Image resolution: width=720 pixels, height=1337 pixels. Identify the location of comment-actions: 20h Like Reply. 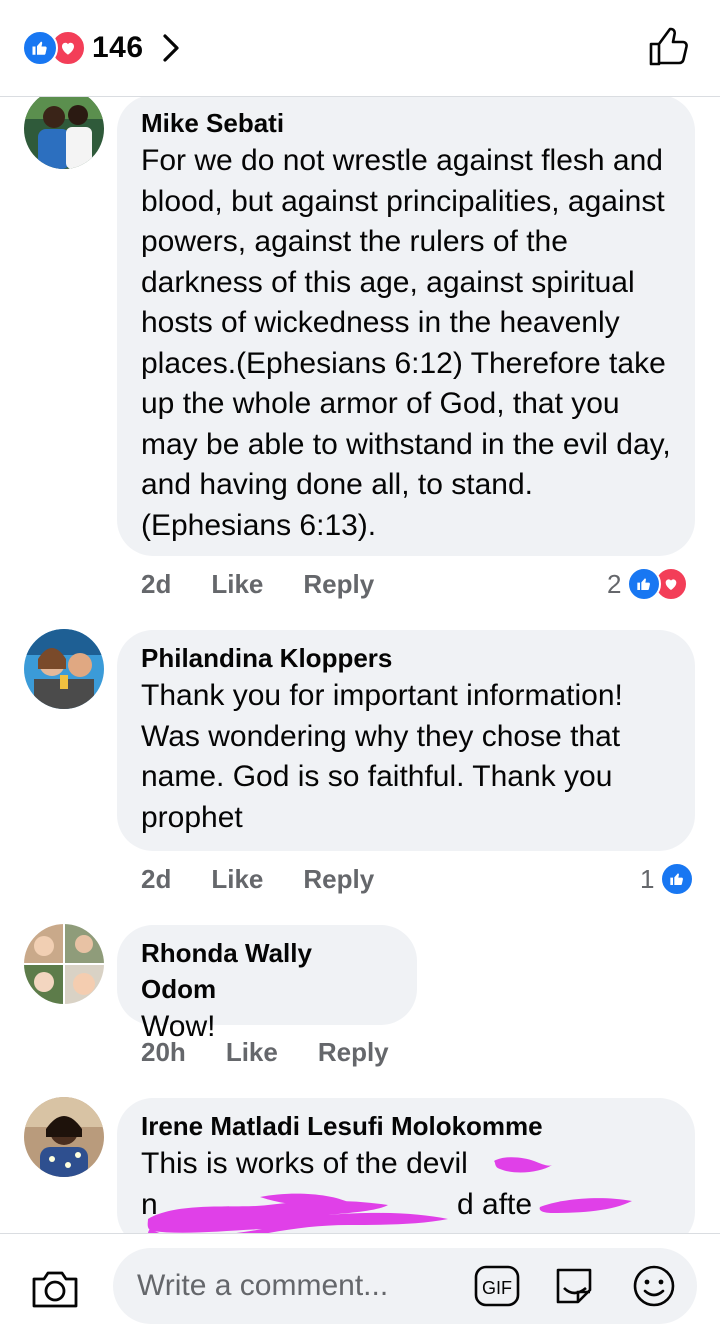
(285, 1052).